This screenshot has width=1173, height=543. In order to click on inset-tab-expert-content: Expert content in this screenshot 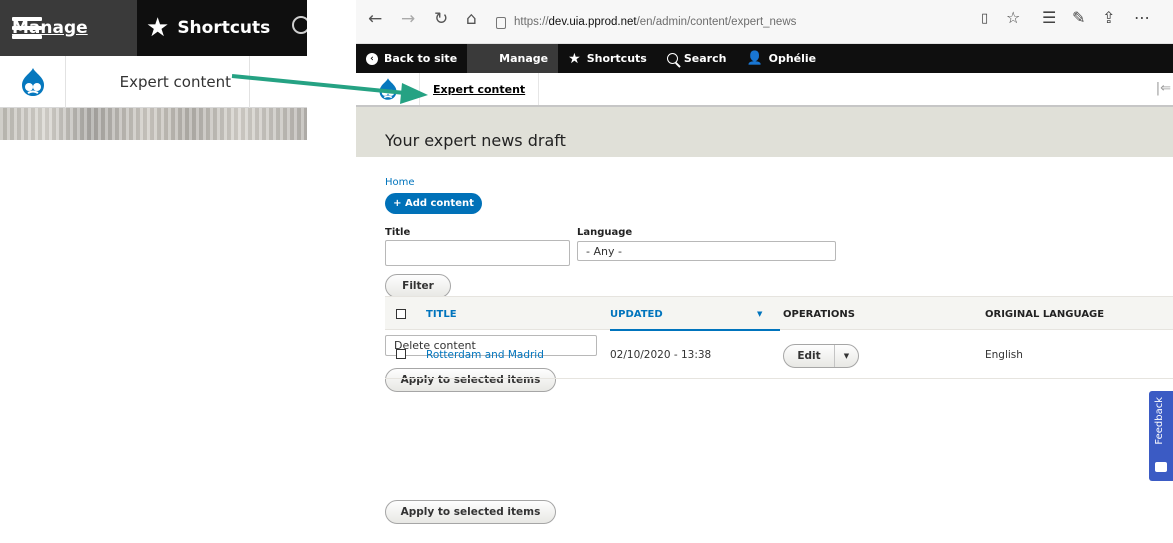, I will do `click(158, 82)`.